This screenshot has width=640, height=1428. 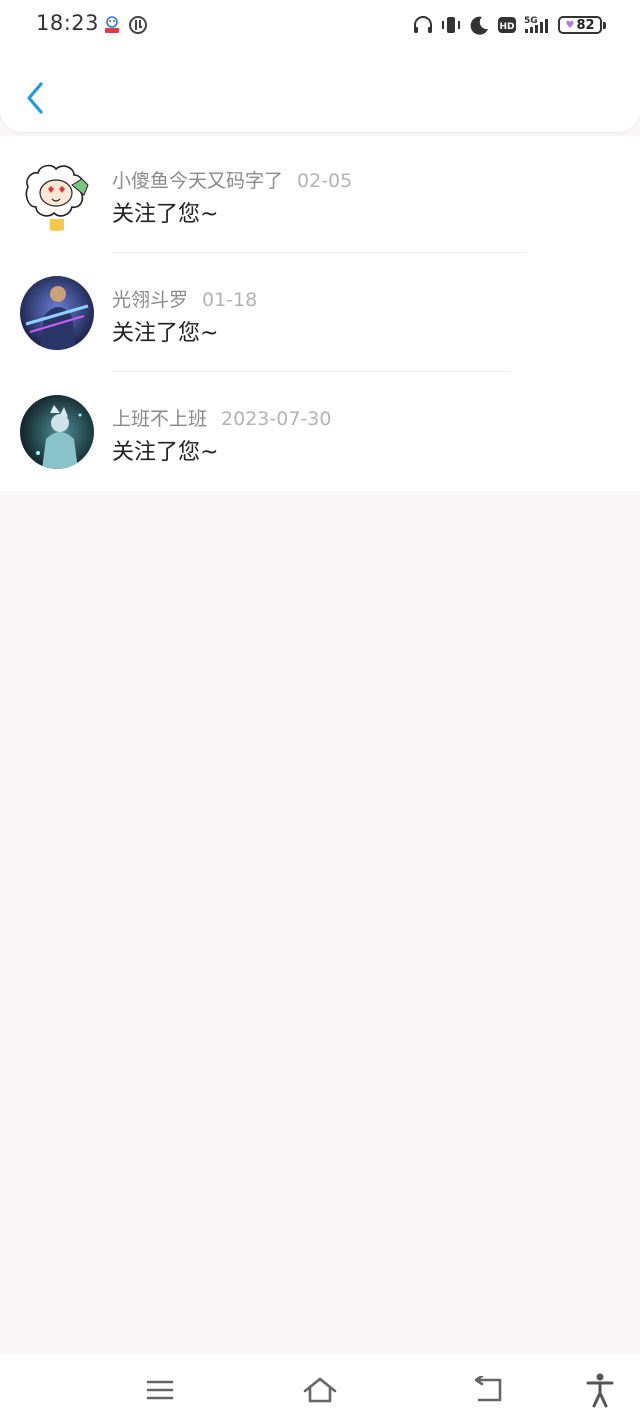 I want to click on list-item: 光翎斗罗 01-18 关注了您~, so click(x=320, y=314).